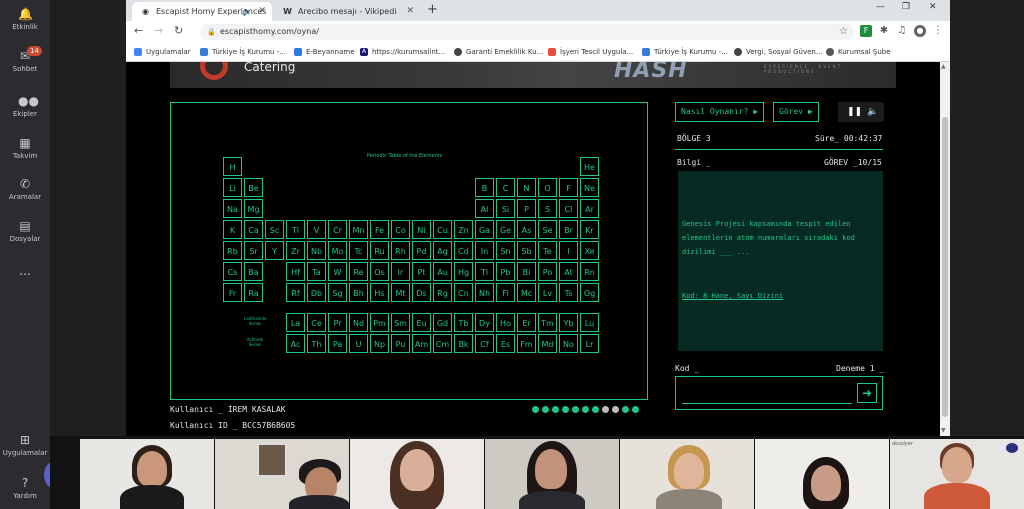  What do you see at coordinates (463, 250) in the screenshot?
I see `element-cd: Cd` at bounding box center [463, 250].